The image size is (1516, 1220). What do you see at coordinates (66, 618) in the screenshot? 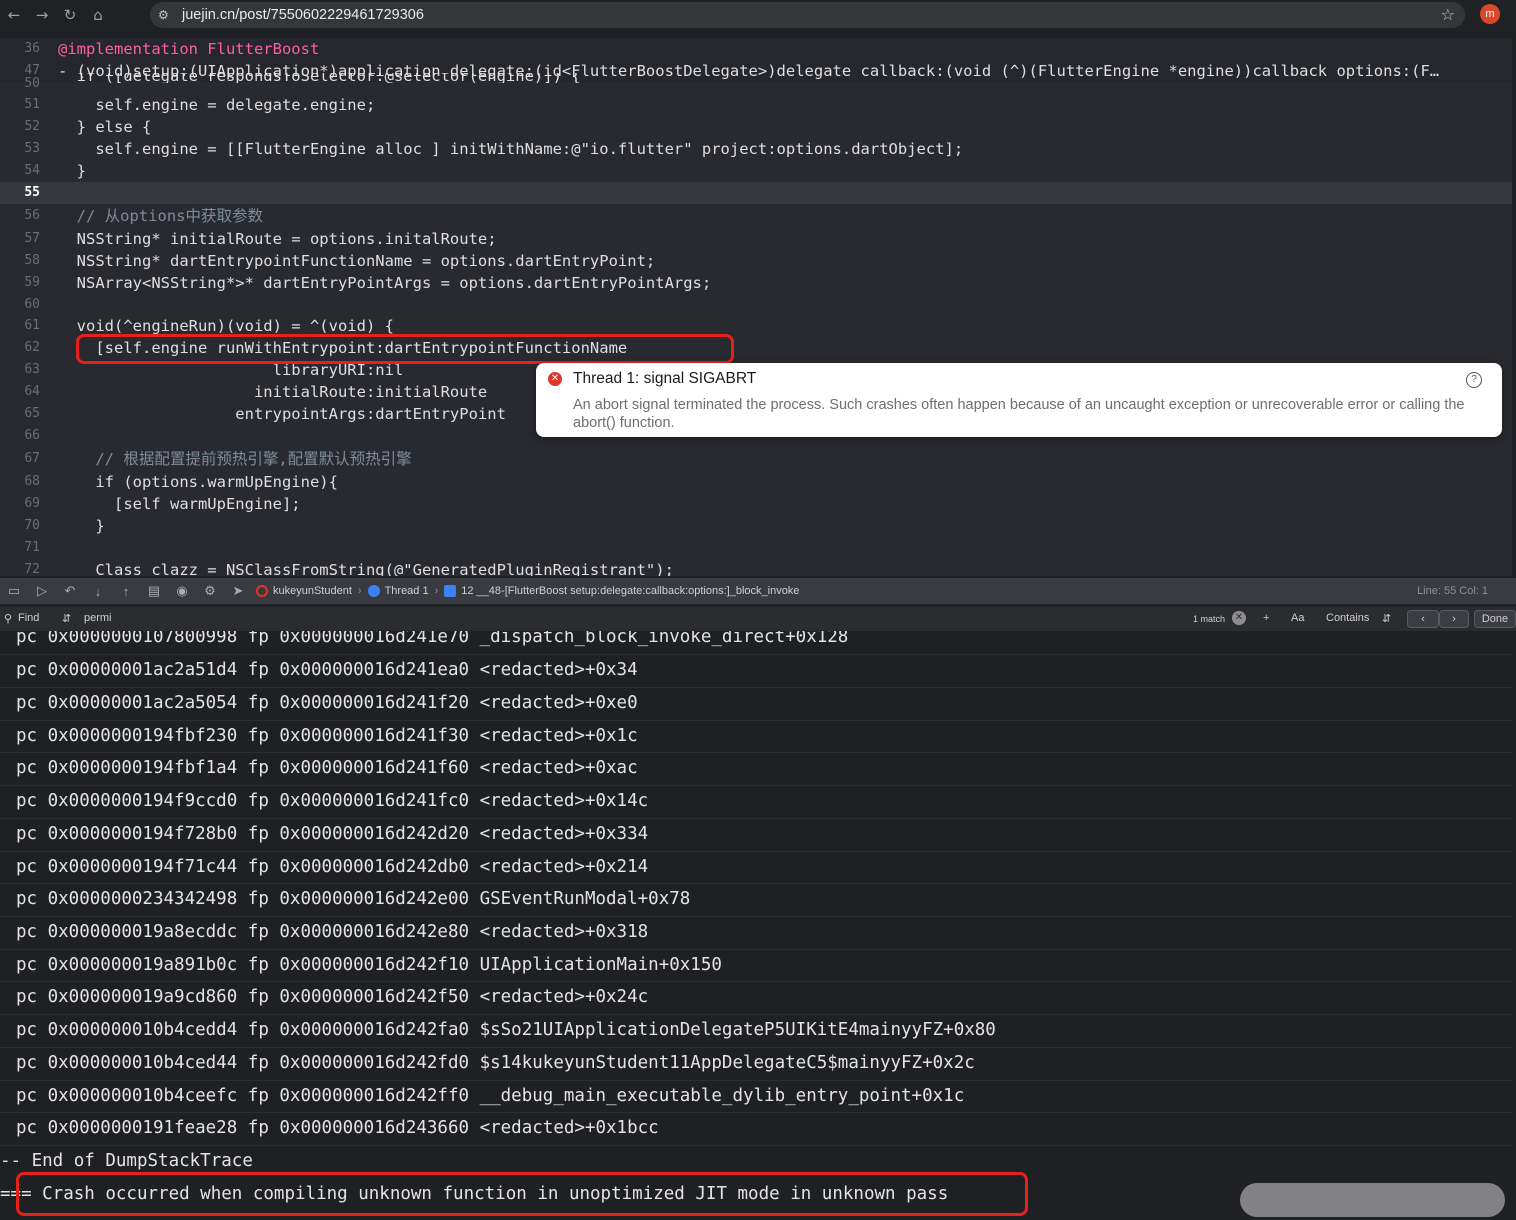
I see `find-mode-chevron-icon: ⇵` at bounding box center [66, 618].